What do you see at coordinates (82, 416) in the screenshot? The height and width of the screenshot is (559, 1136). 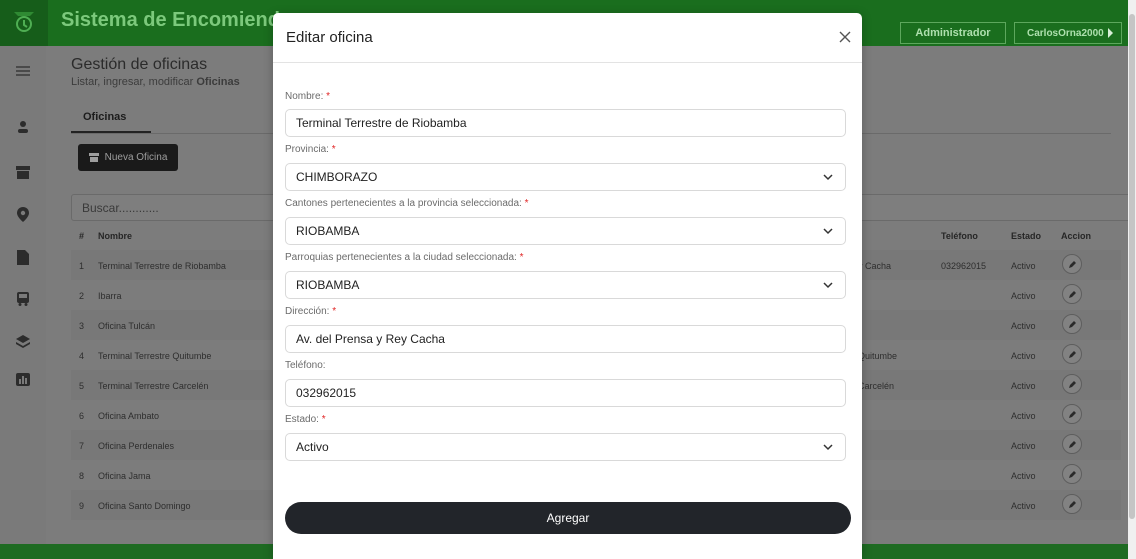 I see `row-number: 6` at bounding box center [82, 416].